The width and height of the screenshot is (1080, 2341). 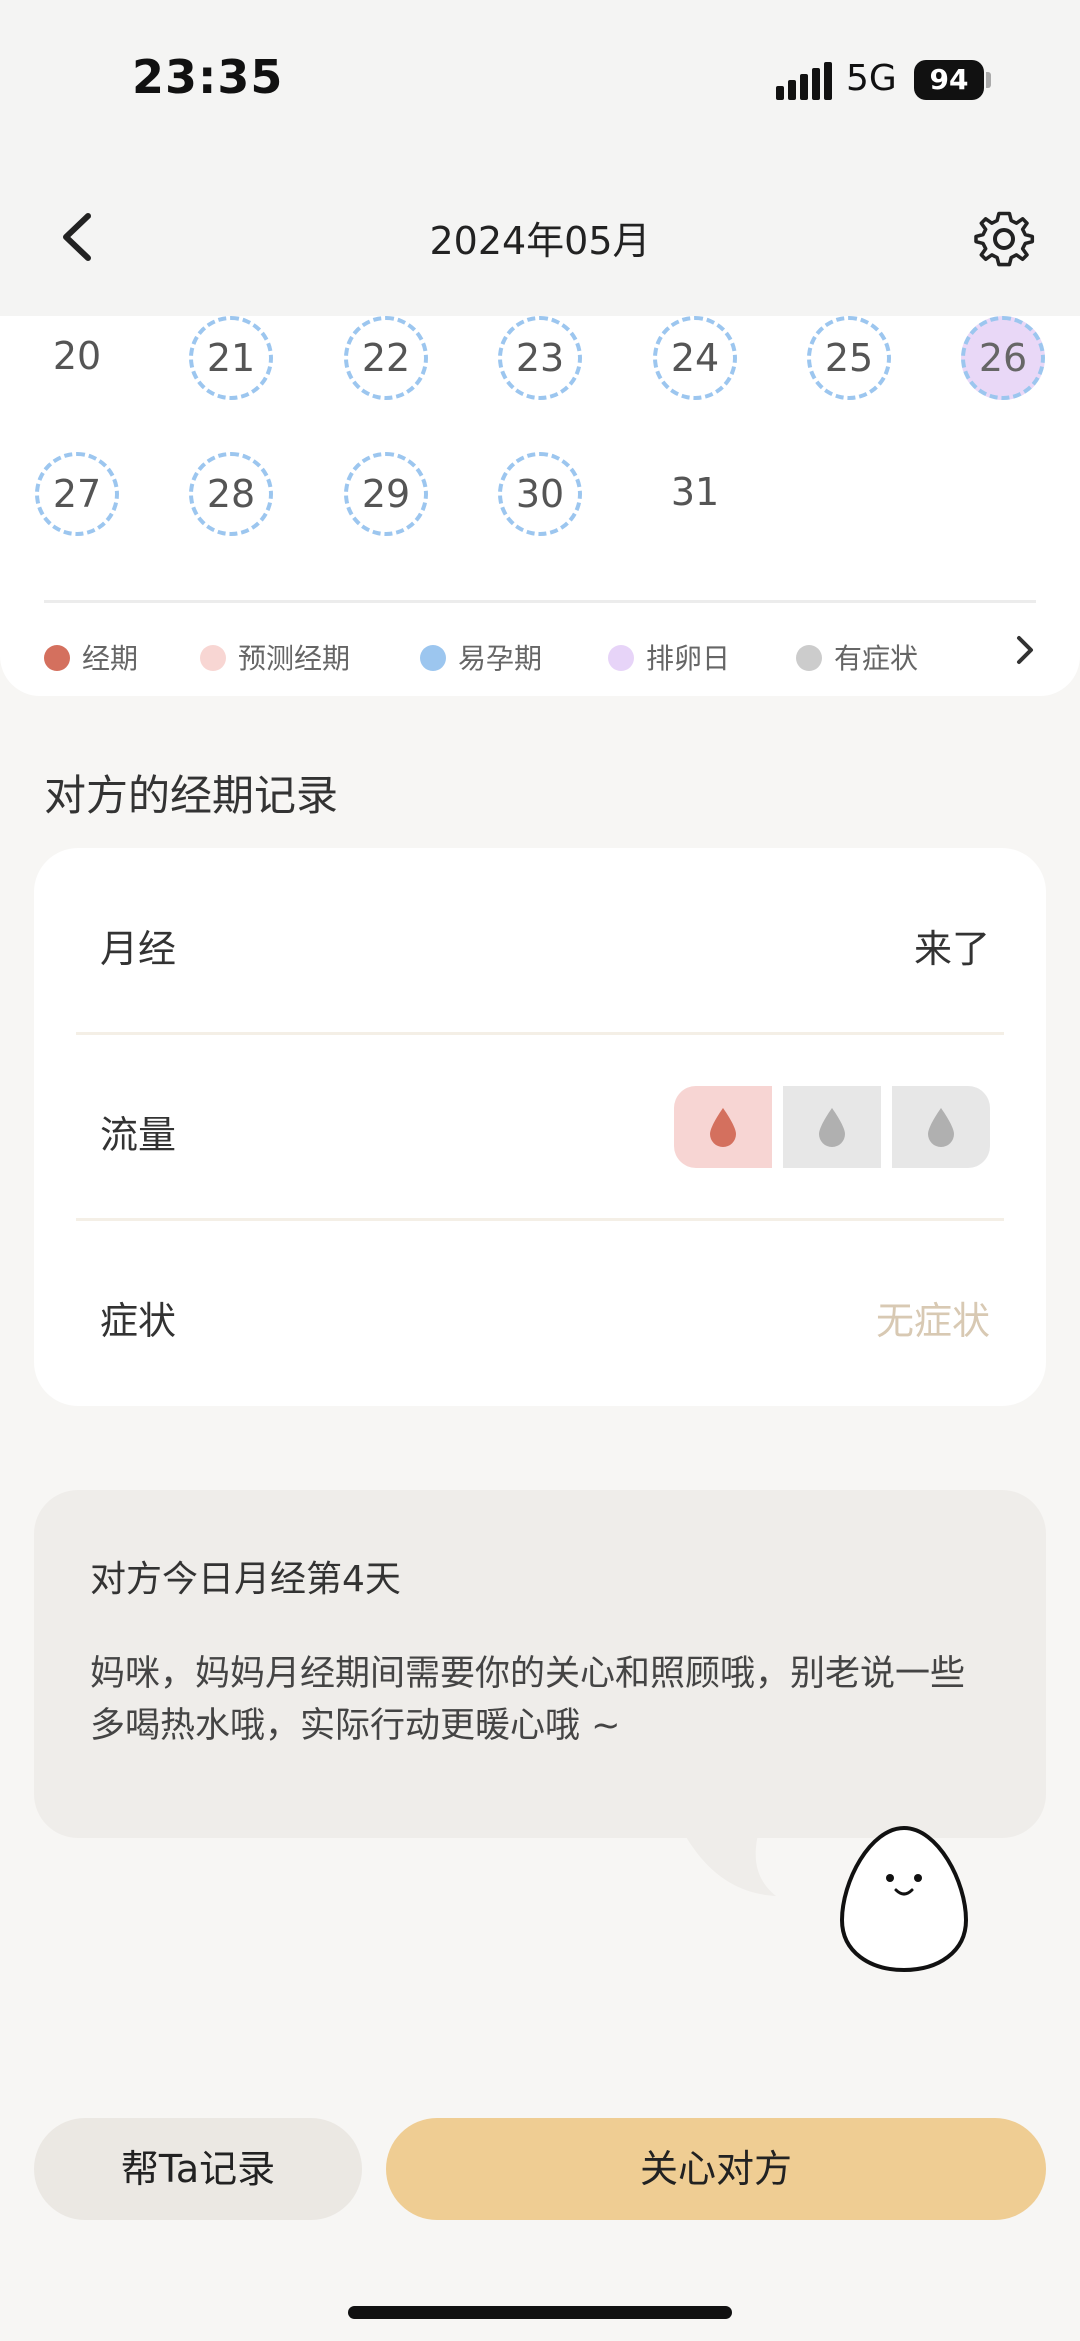 What do you see at coordinates (688, 658) in the screenshot?
I see `legend-label: 排卵日` at bounding box center [688, 658].